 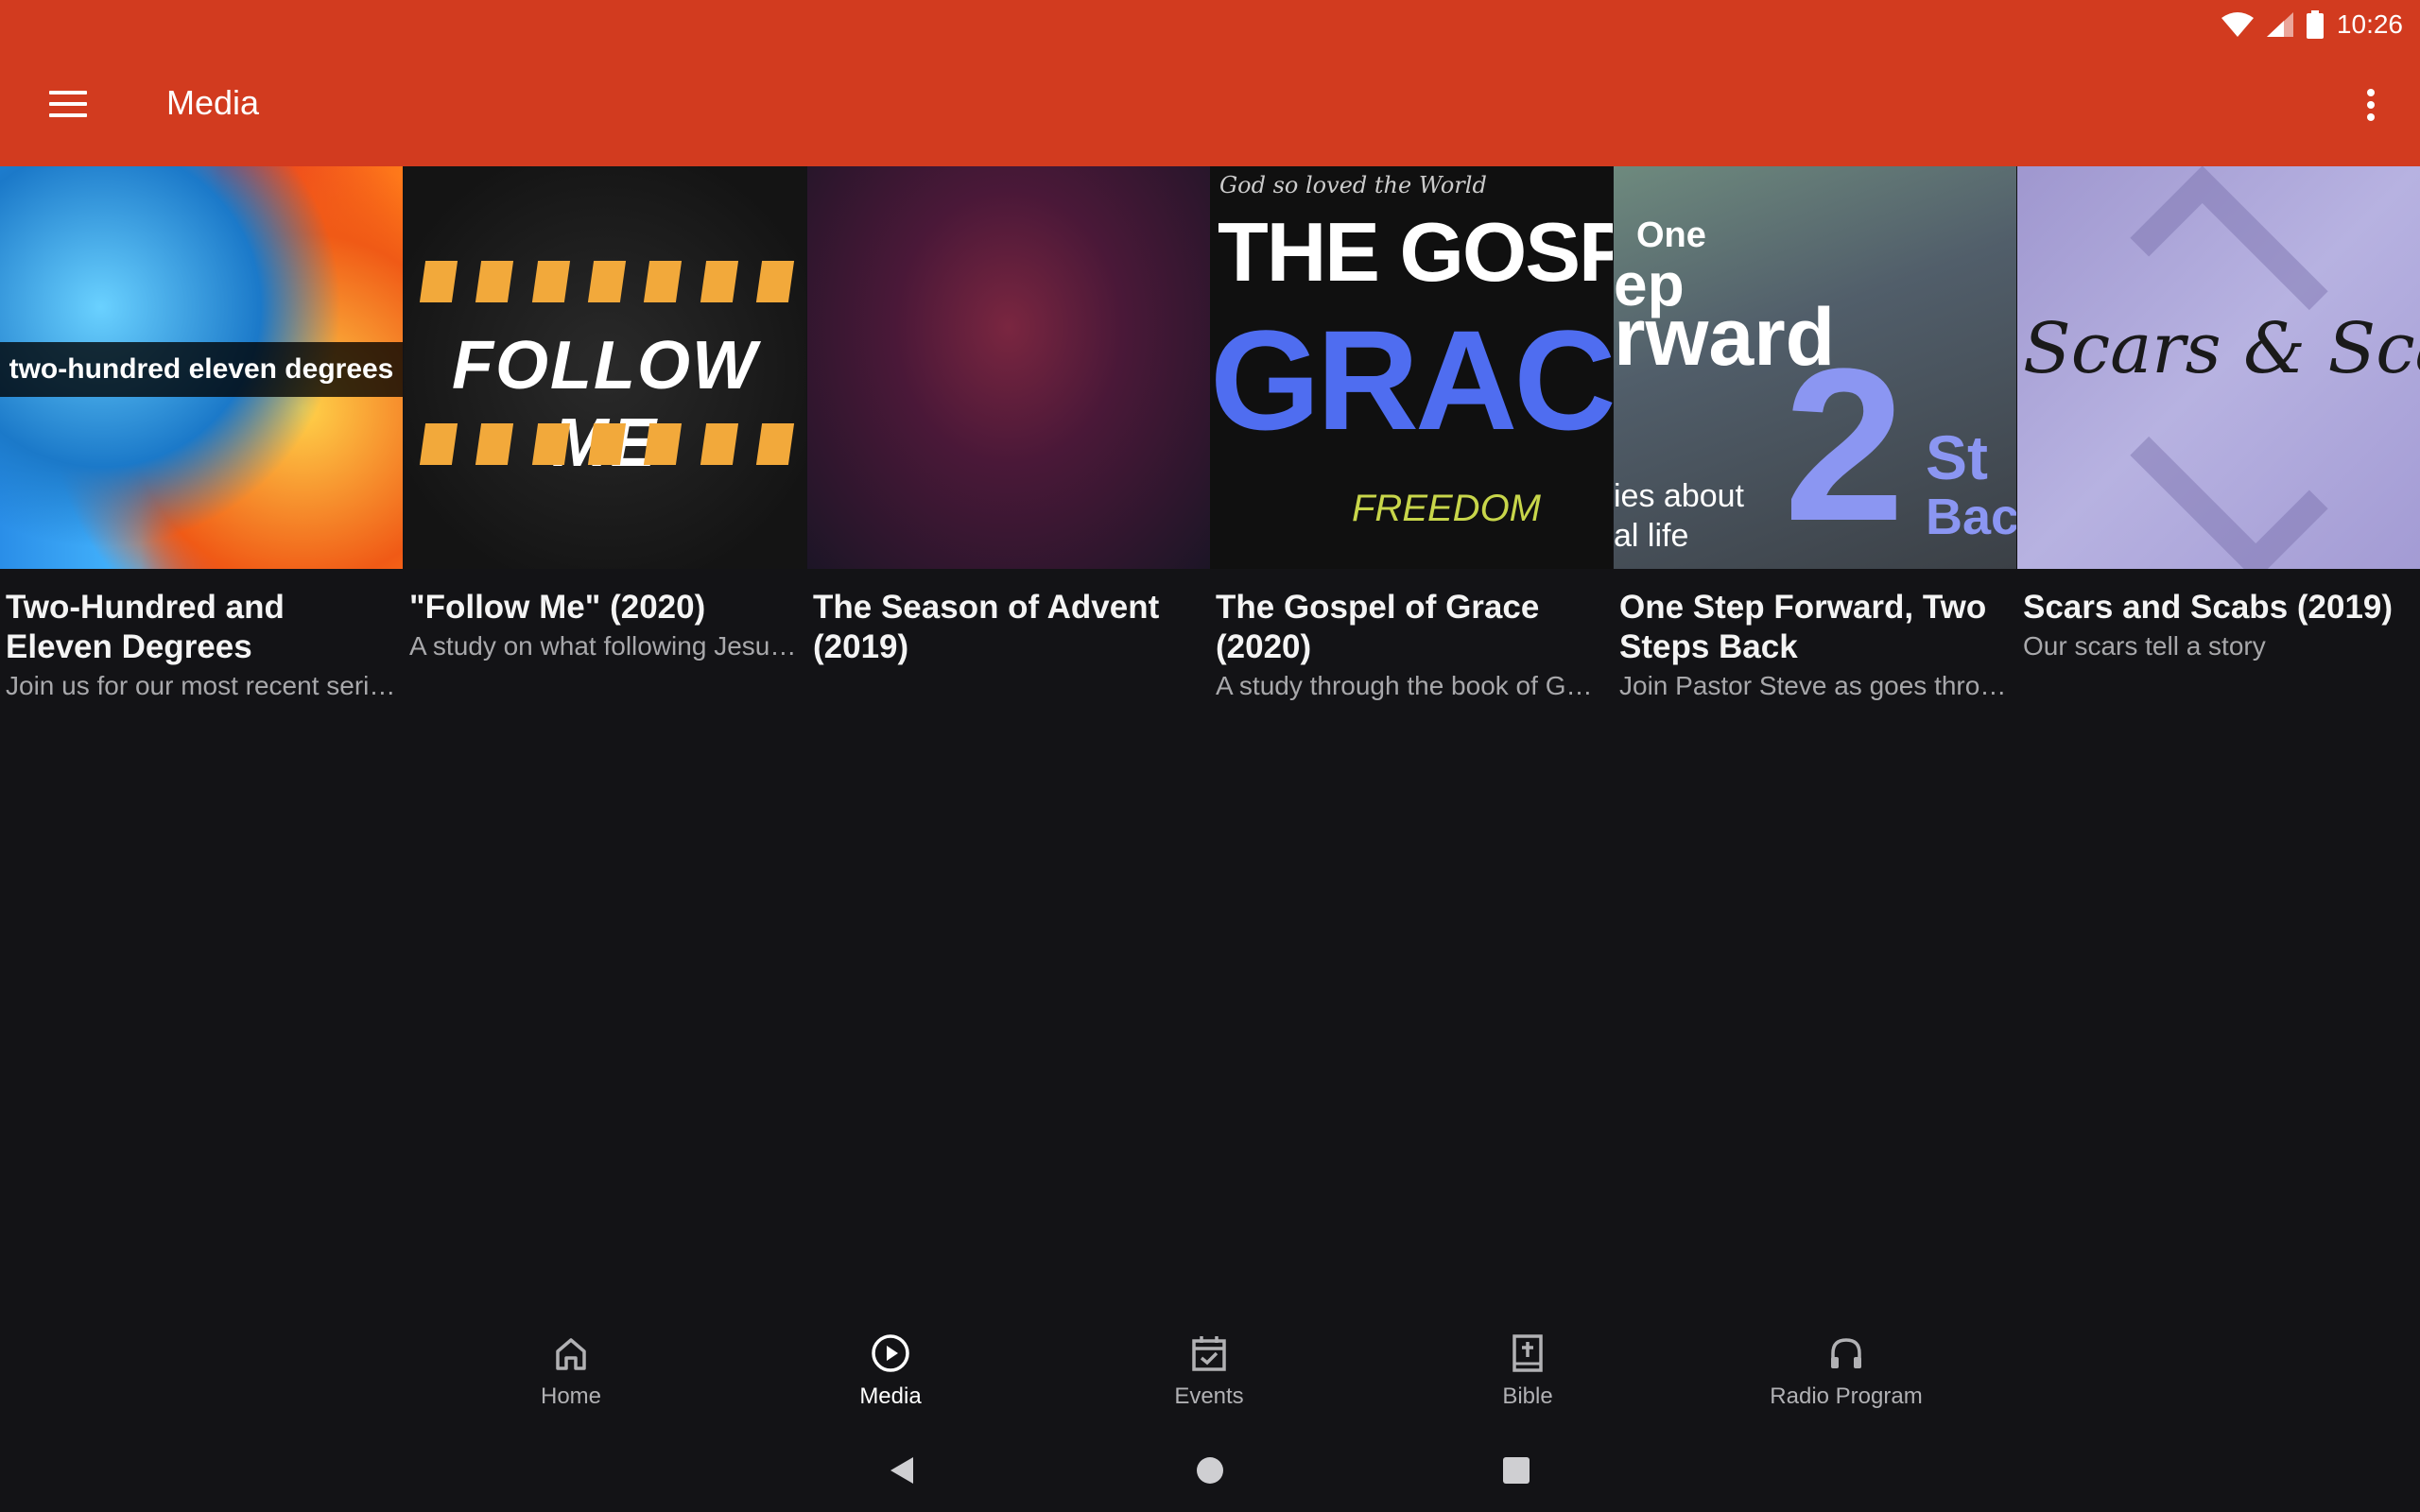 I want to click on calendar-check-icon, so click(x=1209, y=1353).